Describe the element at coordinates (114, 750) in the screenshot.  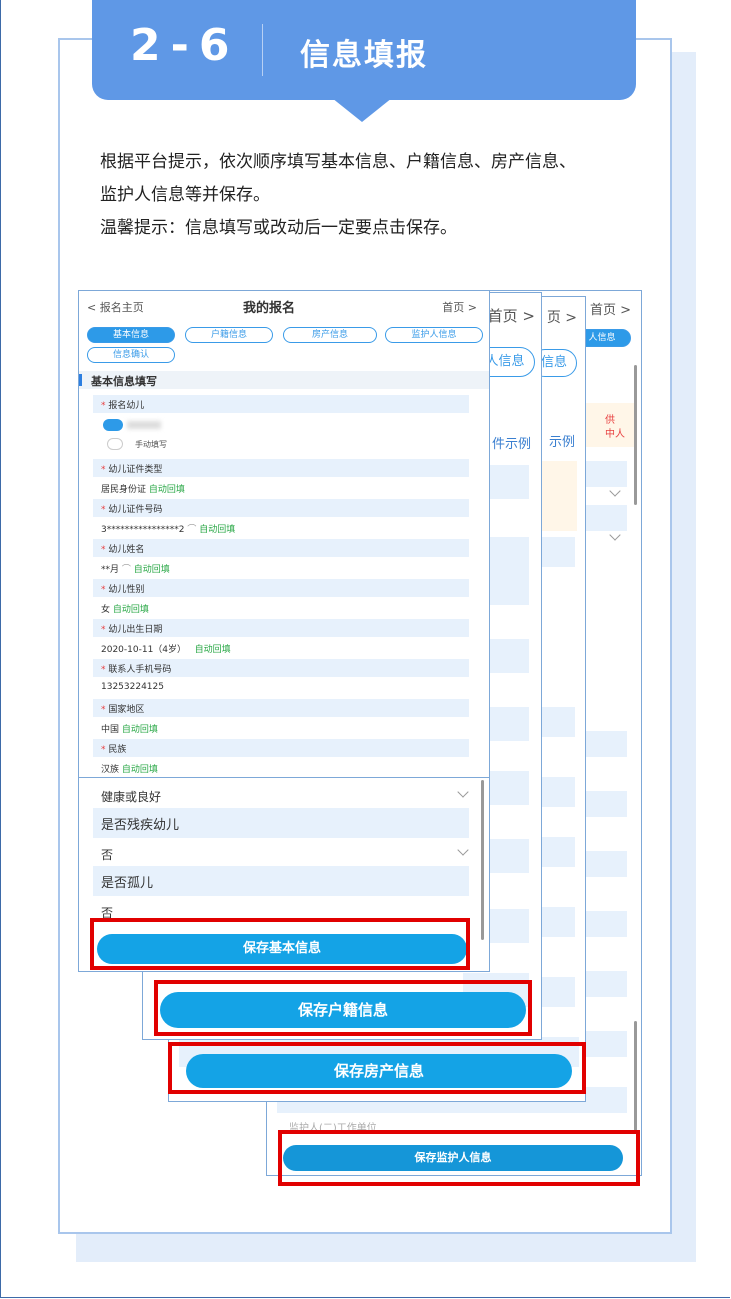
I see `field-label: * 民族` at that location.